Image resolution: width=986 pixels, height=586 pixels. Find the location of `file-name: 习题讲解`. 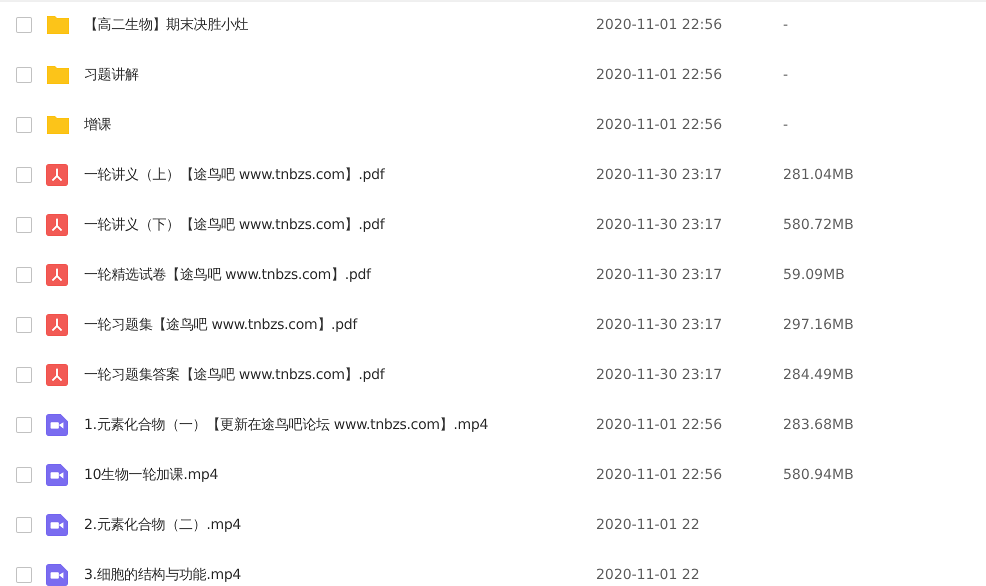

file-name: 习题讲解 is located at coordinates (340, 75).